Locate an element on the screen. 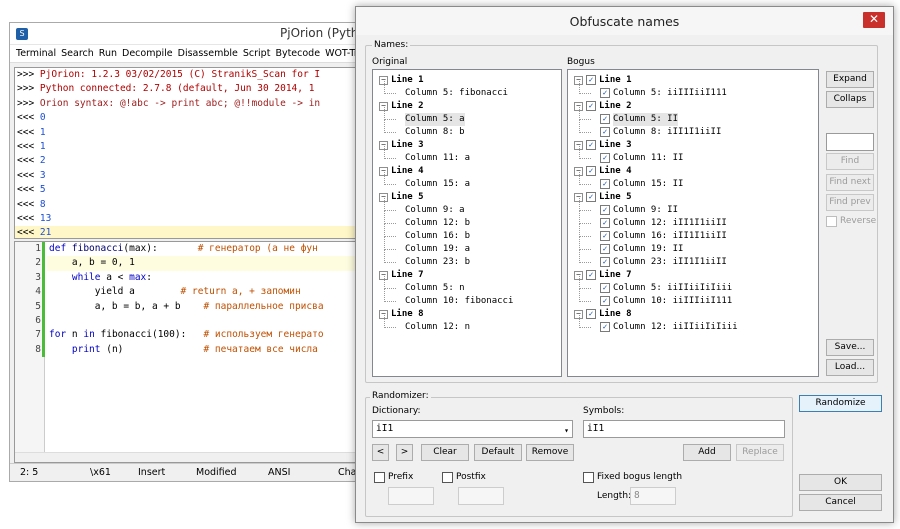 The width and height of the screenshot is (900, 529). tree-column-node: Column 8: iII1I1iiII is located at coordinates (667, 132).